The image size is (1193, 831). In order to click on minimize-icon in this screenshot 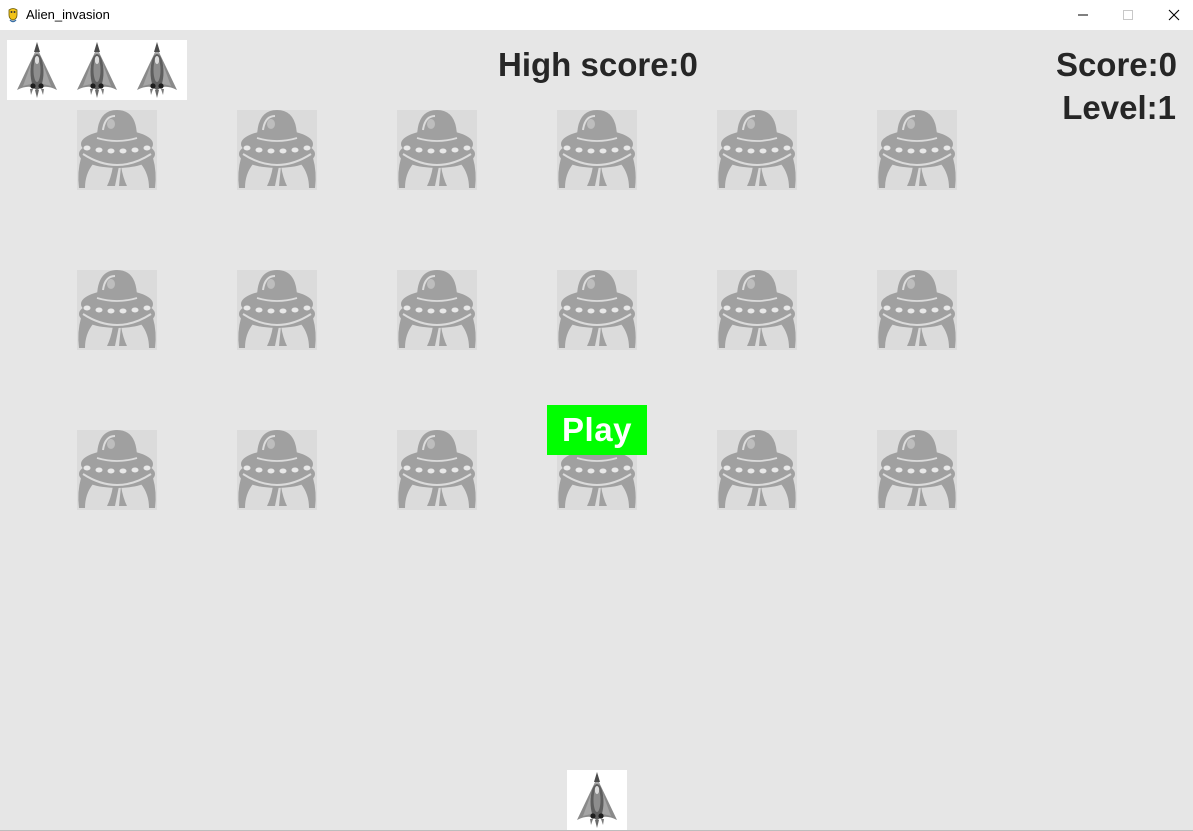, I will do `click(1083, 15)`.